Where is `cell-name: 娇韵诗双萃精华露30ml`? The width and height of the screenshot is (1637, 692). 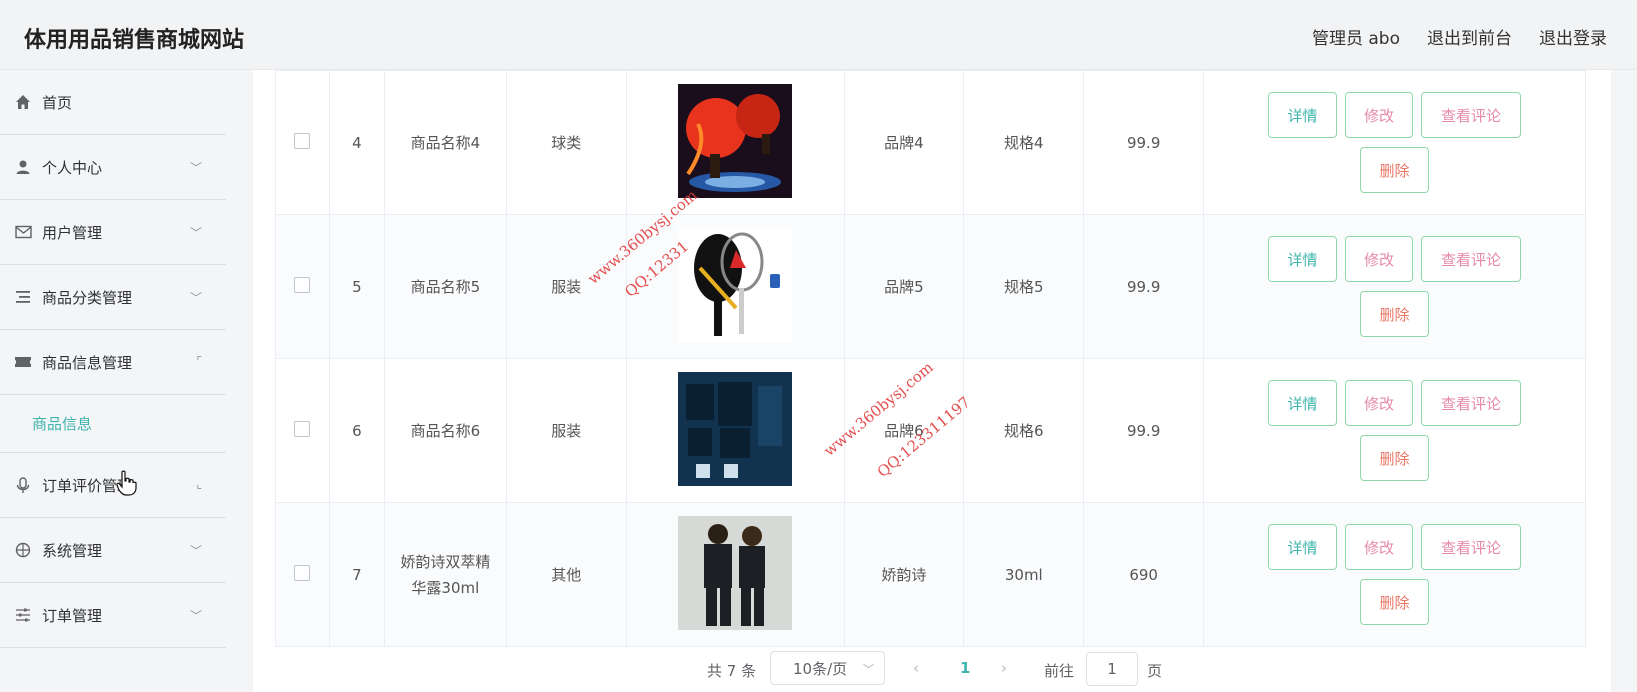 cell-name: 娇韵诗双萃精华露30ml is located at coordinates (445, 574).